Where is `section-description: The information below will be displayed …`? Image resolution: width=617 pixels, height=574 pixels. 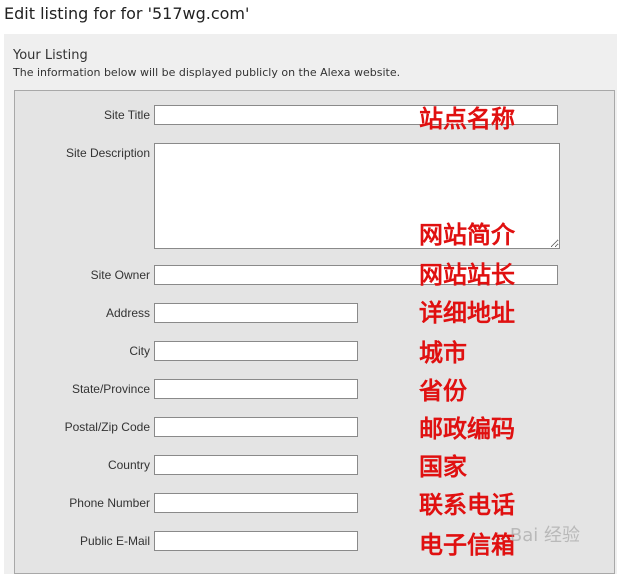 section-description: The information below will be displayed … is located at coordinates (207, 72).